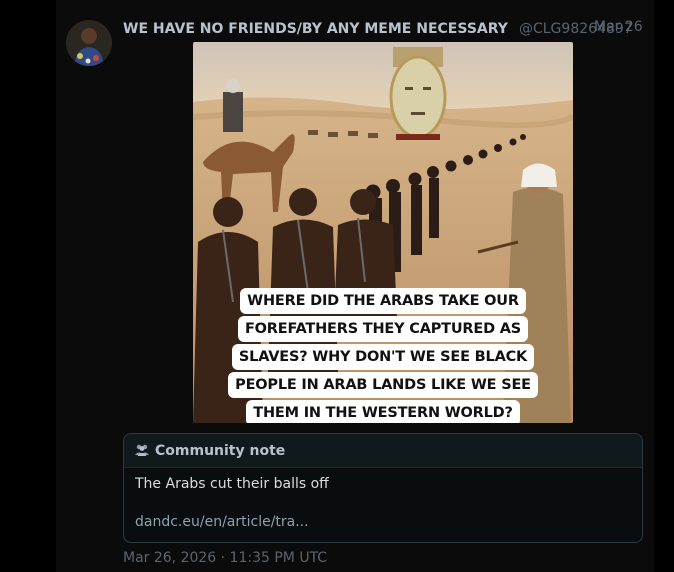 This screenshot has width=674, height=572. What do you see at coordinates (383, 385) in the screenshot?
I see `caption-line: PEOPLE IN ARAB LANDS LIKE WE SEE` at bounding box center [383, 385].